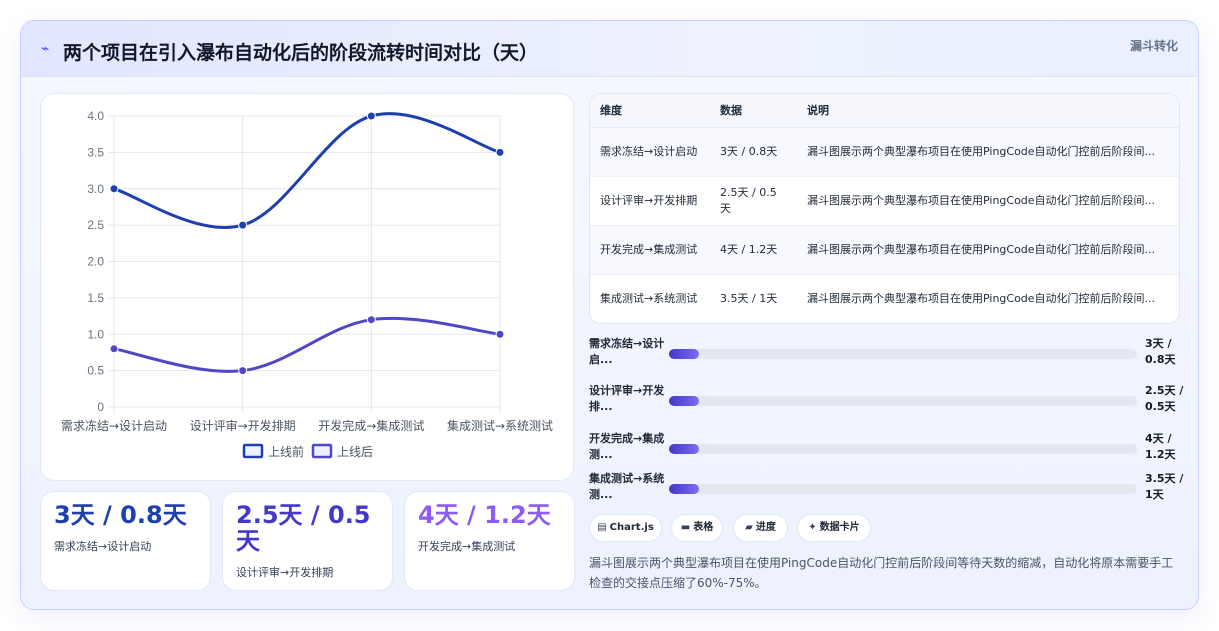 The image size is (1219, 631). What do you see at coordinates (95, 116) in the screenshot?
I see `y-tick-label: 4.0` at bounding box center [95, 116].